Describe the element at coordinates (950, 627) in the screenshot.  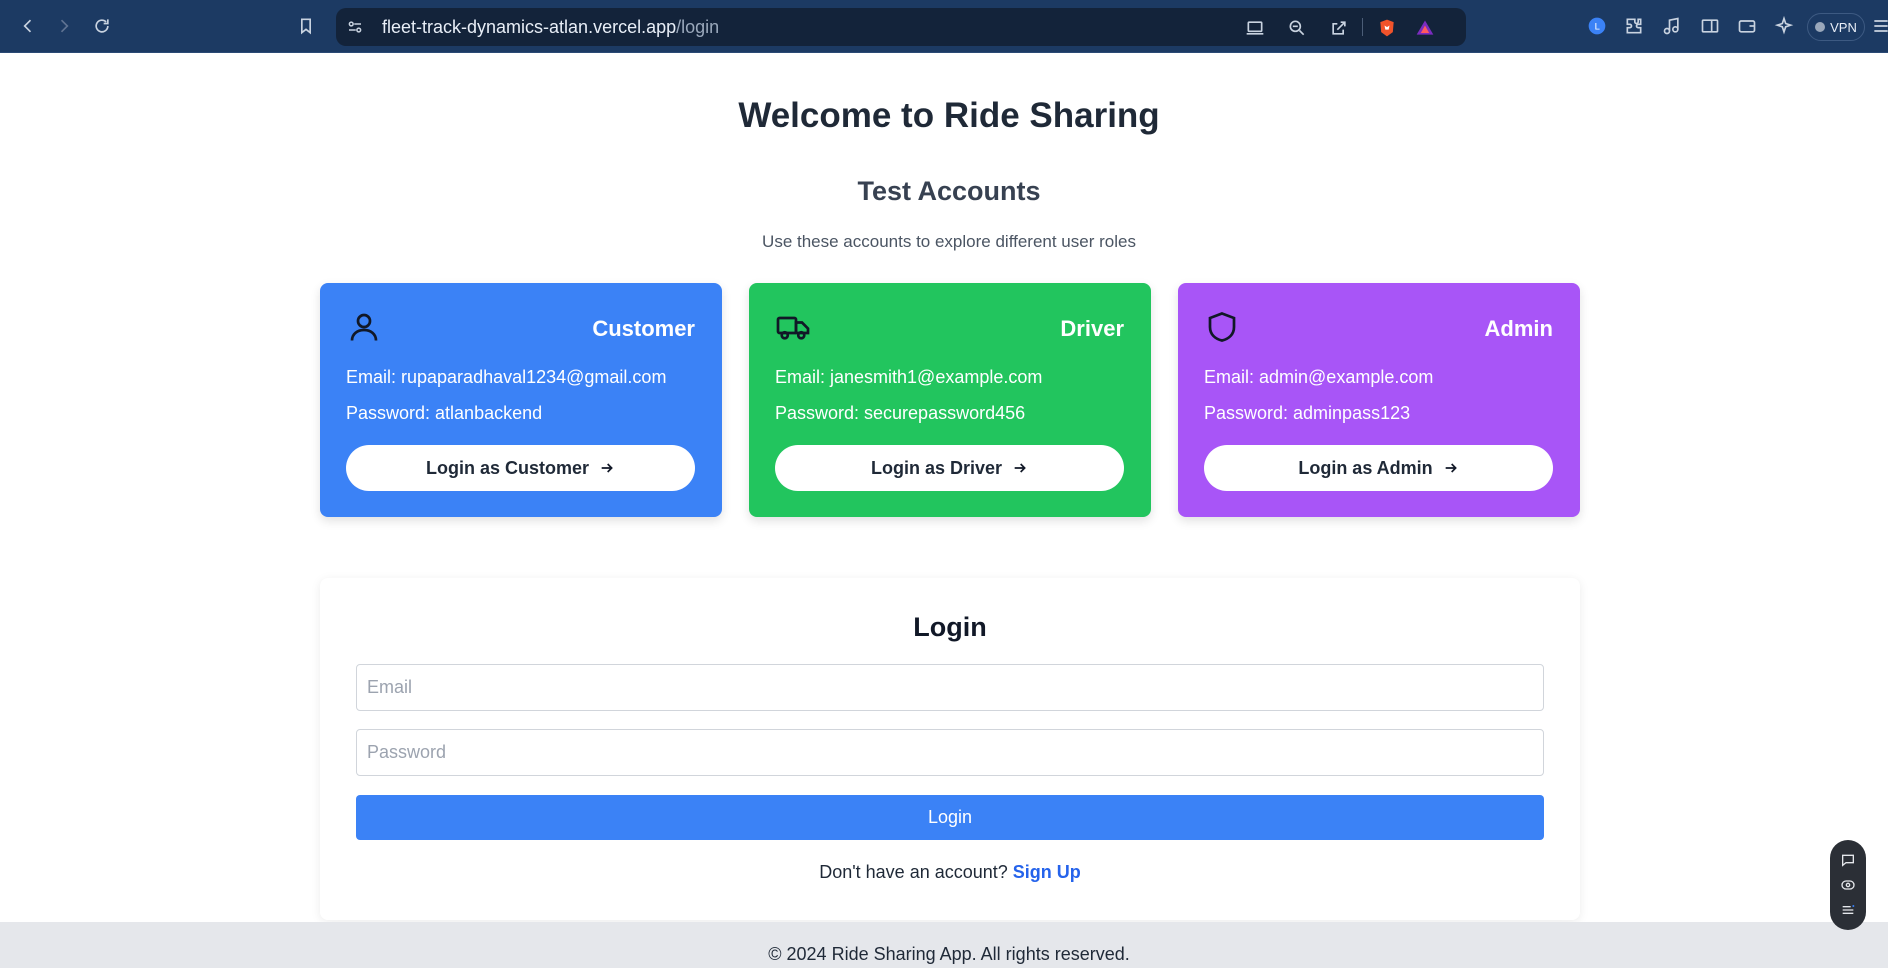
I see `login-title: Login` at that location.